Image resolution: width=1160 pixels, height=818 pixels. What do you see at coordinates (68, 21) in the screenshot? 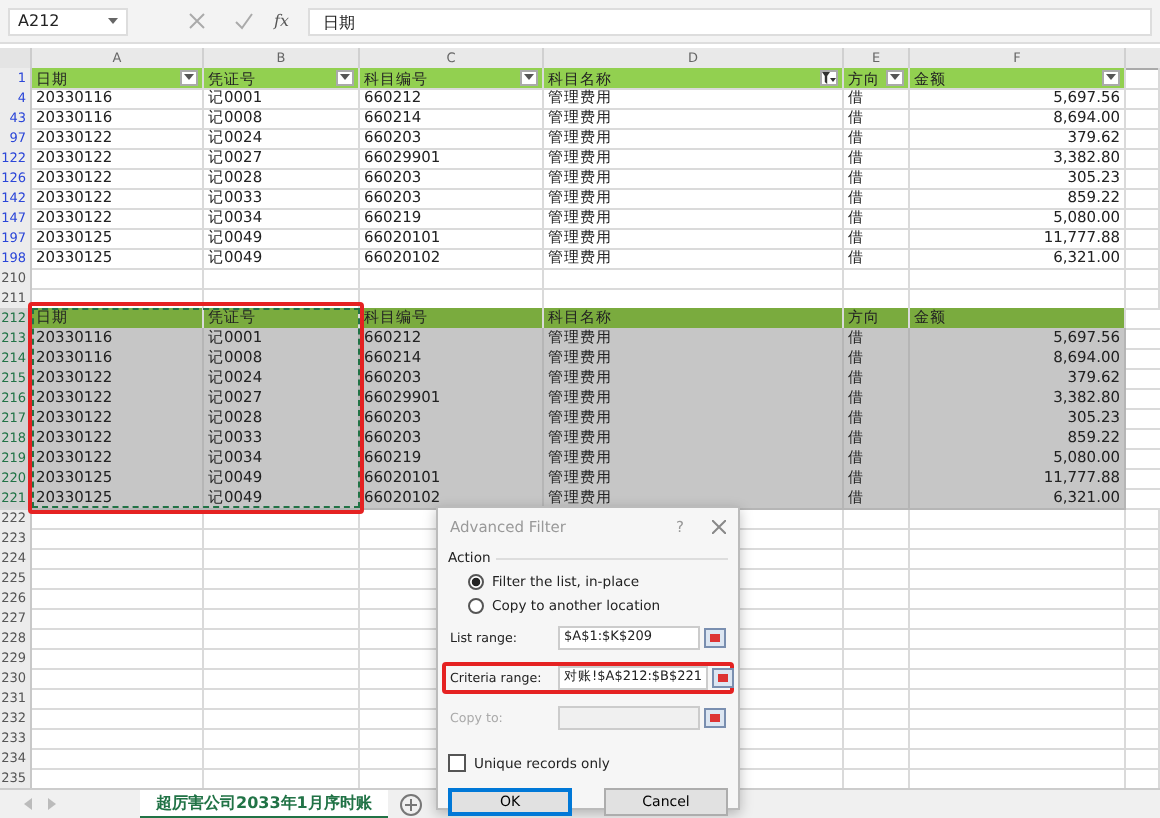
I see `name-box: A212` at bounding box center [68, 21].